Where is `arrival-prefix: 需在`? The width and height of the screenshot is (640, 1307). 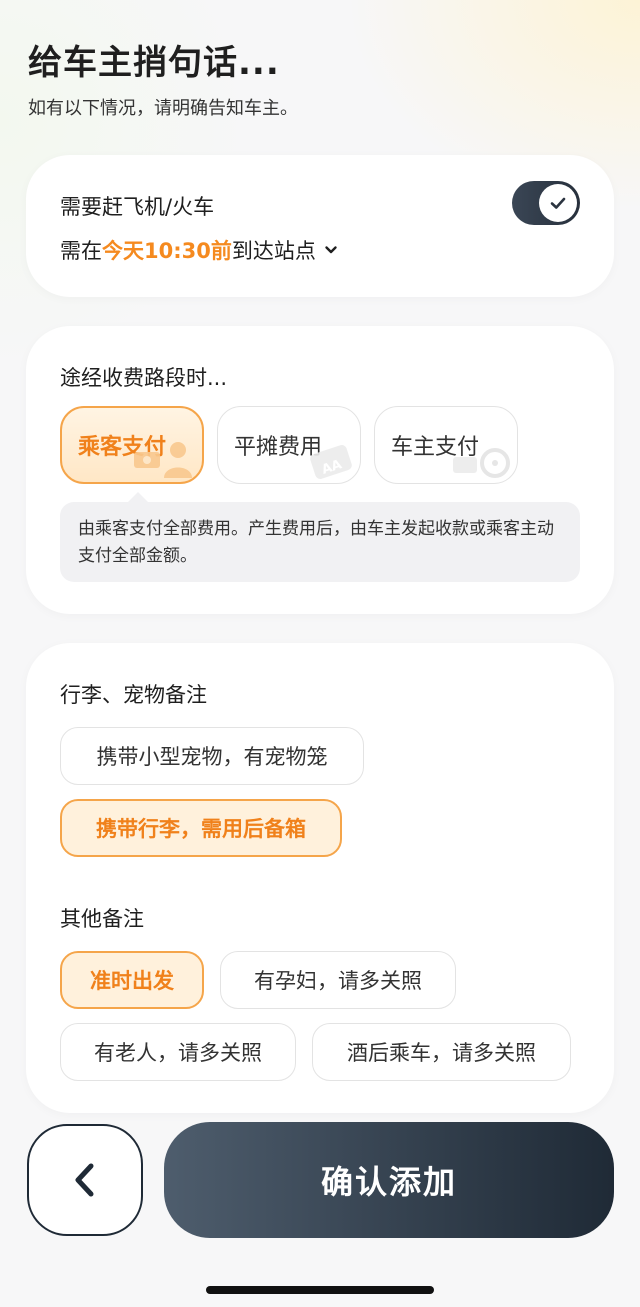 arrival-prefix: 需在 is located at coordinates (81, 251).